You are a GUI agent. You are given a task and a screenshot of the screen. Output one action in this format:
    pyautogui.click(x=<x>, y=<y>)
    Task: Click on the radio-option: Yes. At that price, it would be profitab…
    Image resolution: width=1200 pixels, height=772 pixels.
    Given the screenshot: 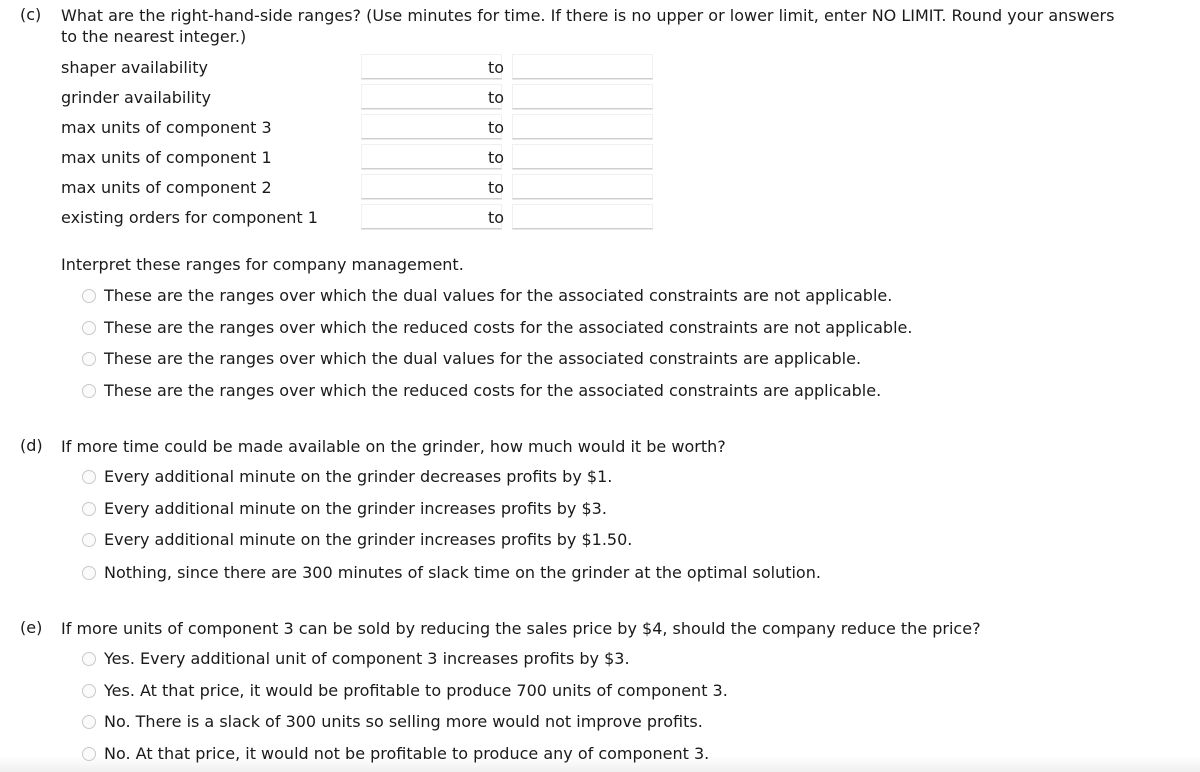 What is the action you would take?
    pyautogui.click(x=405, y=690)
    